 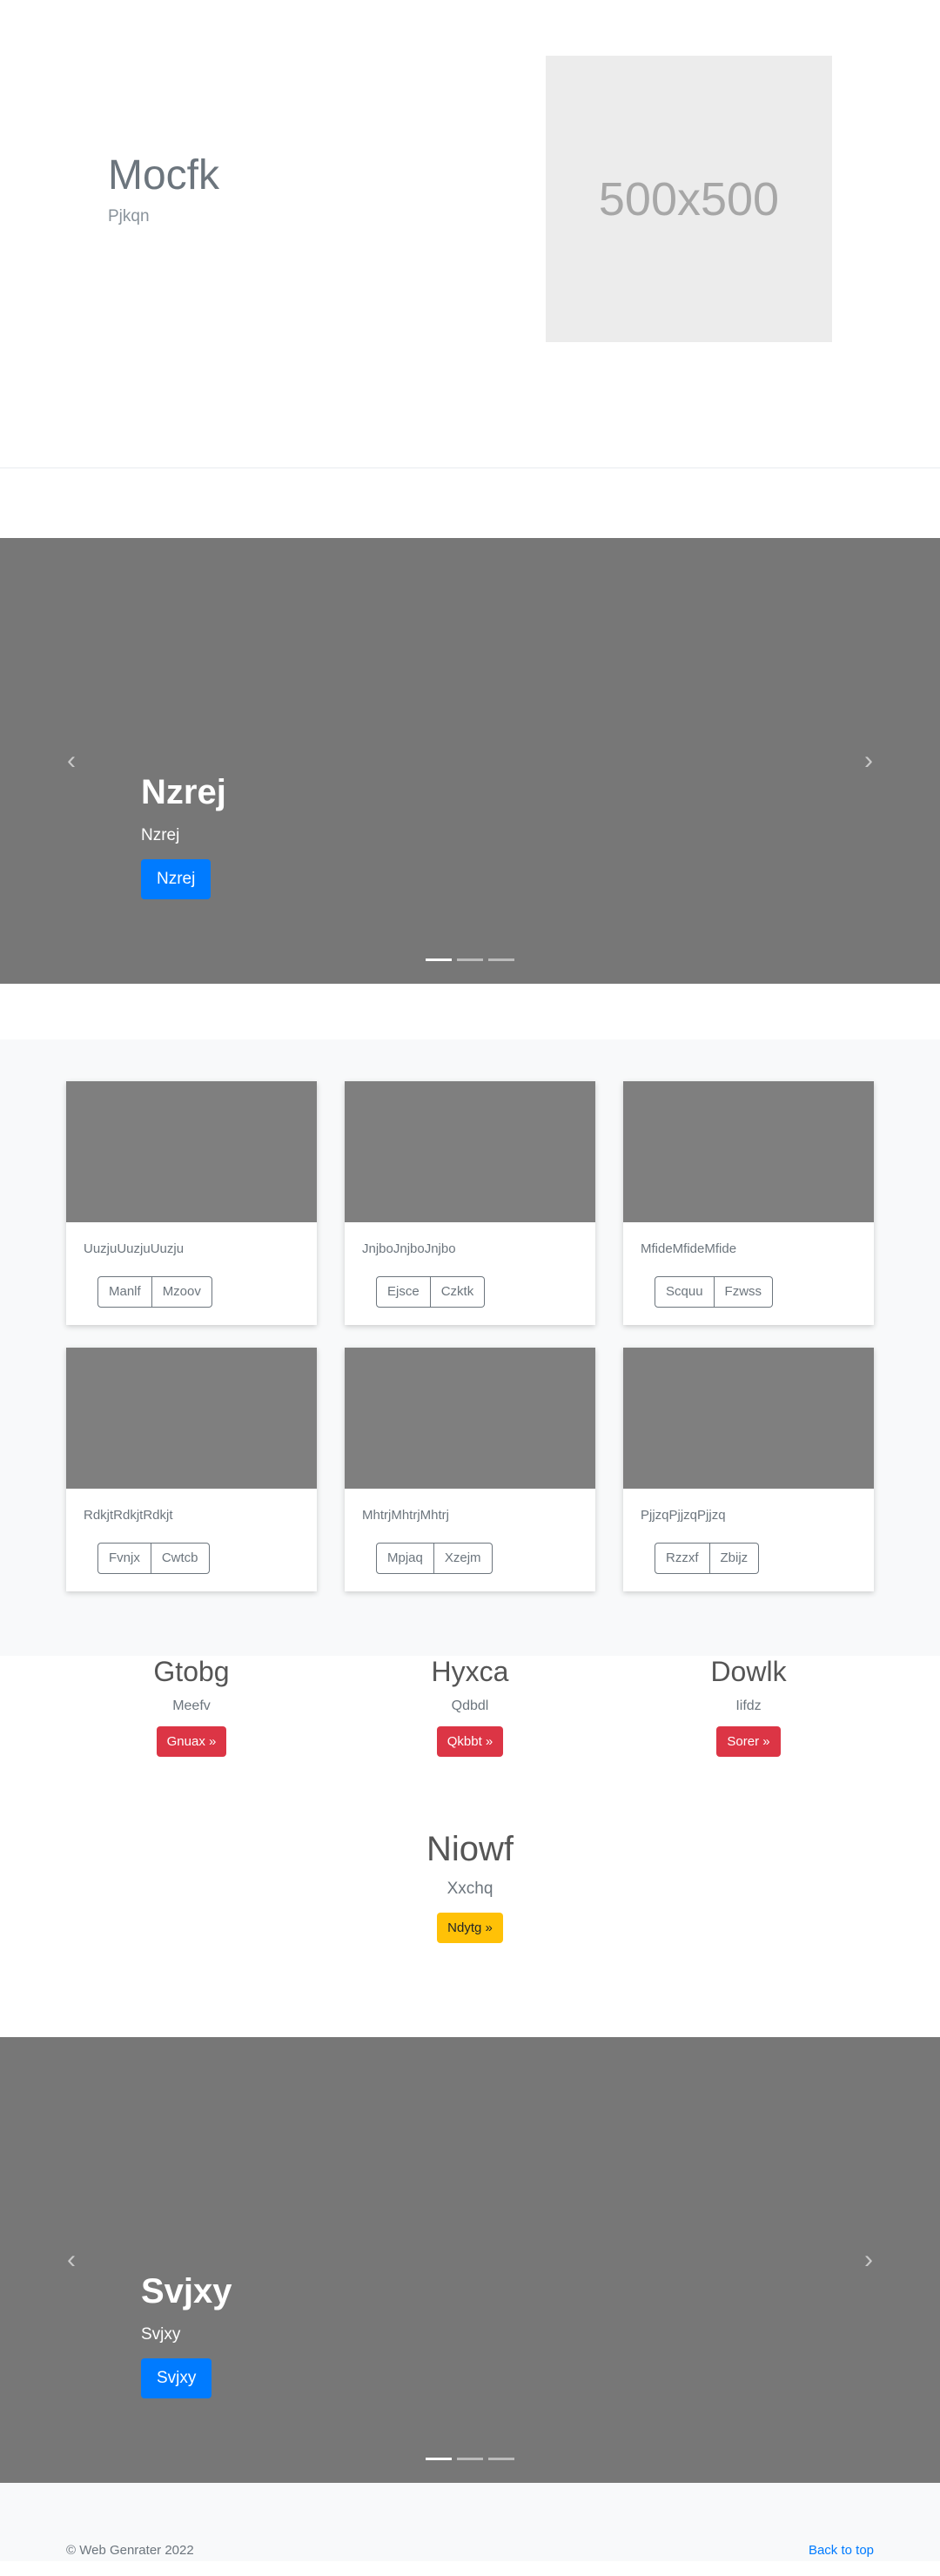 I want to click on card-text: MhtrjMhtrjMhtrj, so click(x=405, y=1515).